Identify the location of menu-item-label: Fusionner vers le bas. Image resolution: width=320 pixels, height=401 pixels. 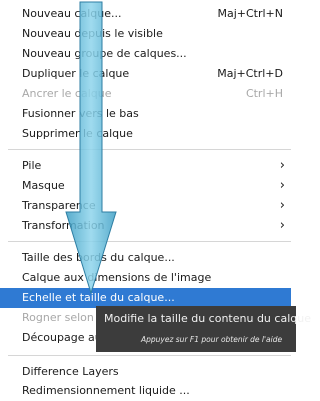
(80, 113).